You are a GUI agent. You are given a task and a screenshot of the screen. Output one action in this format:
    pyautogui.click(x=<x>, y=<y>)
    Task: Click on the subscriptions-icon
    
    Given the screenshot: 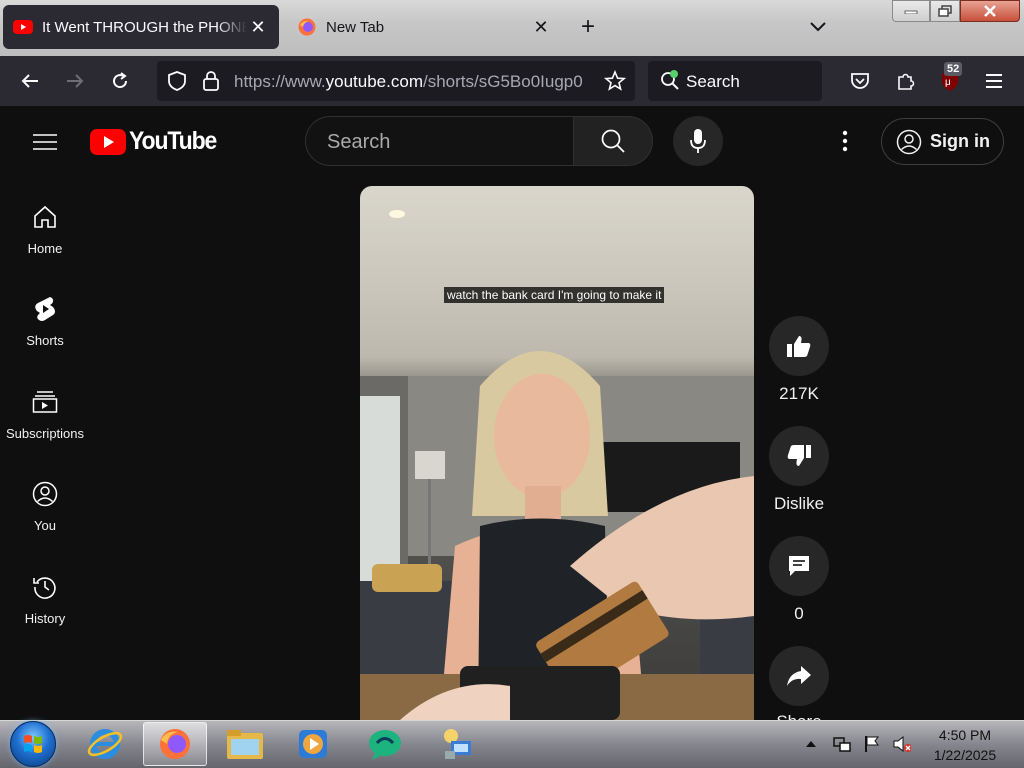 What is the action you would take?
    pyautogui.click(x=45, y=402)
    